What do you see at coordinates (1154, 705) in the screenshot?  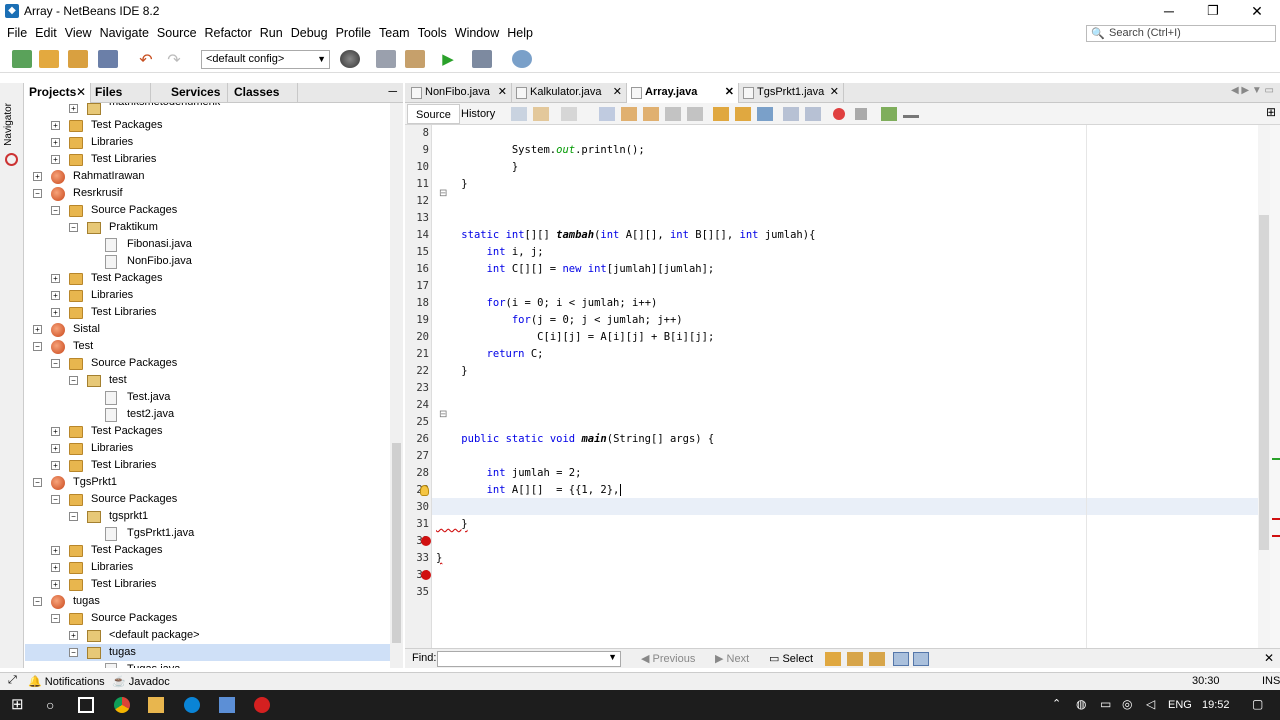 I see `volume-icon: ◁` at bounding box center [1154, 705].